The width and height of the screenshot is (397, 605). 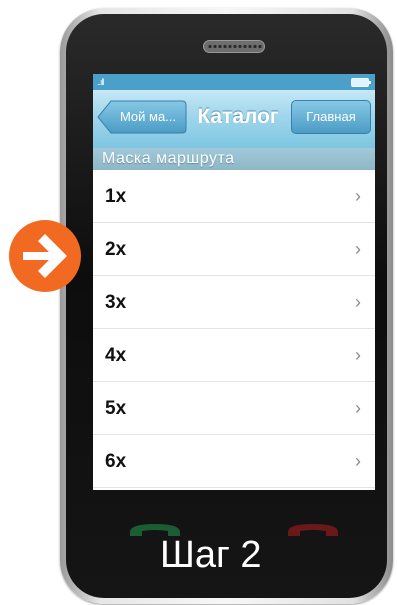 What do you see at coordinates (234, 408) in the screenshot?
I see `list-item: 5x ›` at bounding box center [234, 408].